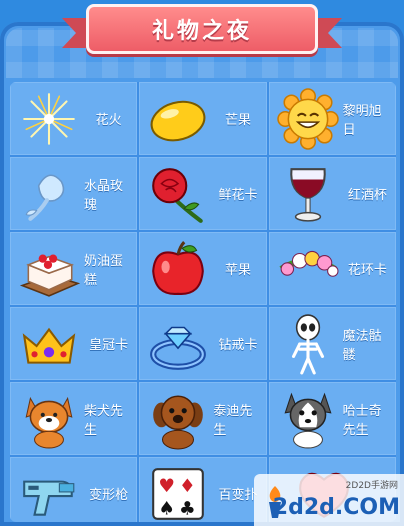 The height and width of the screenshot is (526, 404). Describe the element at coordinates (237, 270) in the screenshot. I see `gift-label: 苹果` at that location.